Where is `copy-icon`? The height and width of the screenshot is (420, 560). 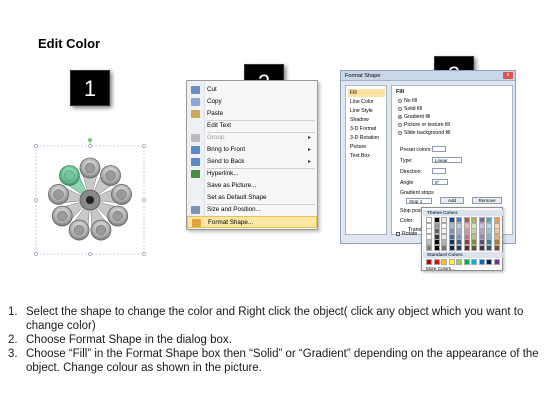 copy-icon is located at coordinates (195, 102).